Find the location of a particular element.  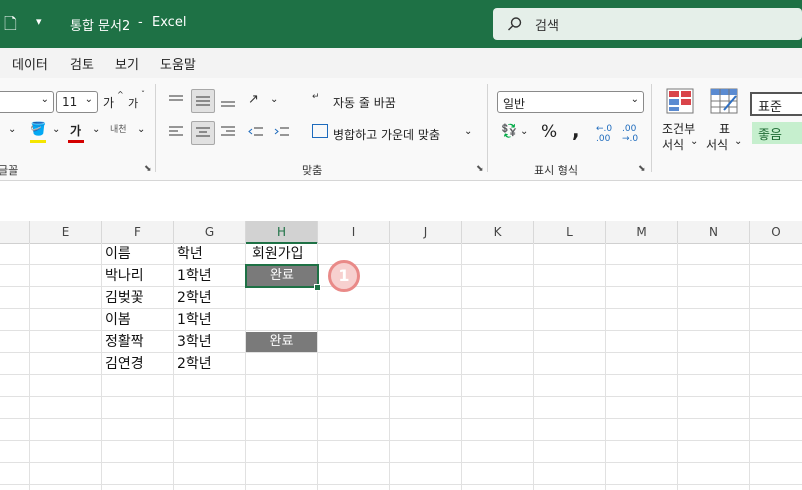

number-format-dropdown: 일반 ⌄ is located at coordinates (570, 102).